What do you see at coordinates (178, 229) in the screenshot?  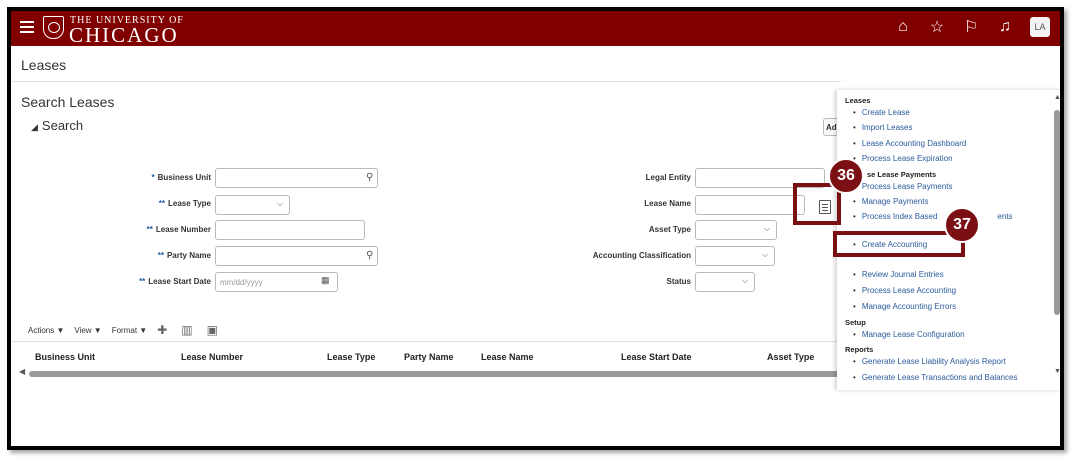 I see `lease-number-label: ** Lease Number` at bounding box center [178, 229].